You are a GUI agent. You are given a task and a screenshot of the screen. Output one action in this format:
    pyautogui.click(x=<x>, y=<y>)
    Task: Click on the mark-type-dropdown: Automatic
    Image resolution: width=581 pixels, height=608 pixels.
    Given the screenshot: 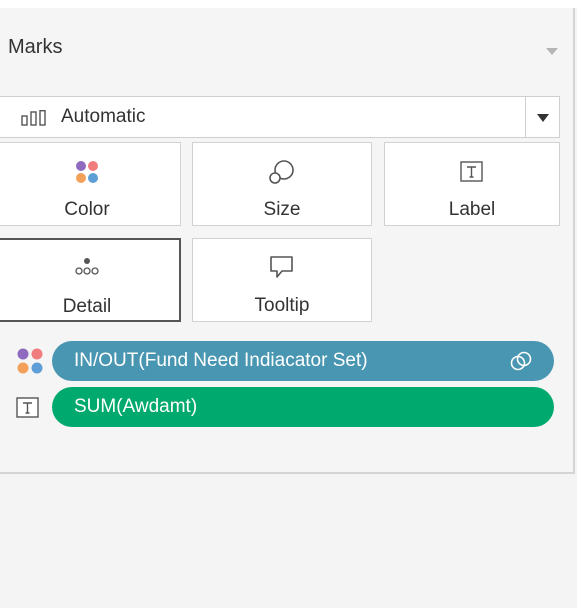 What is the action you would take?
    pyautogui.click(x=280, y=117)
    